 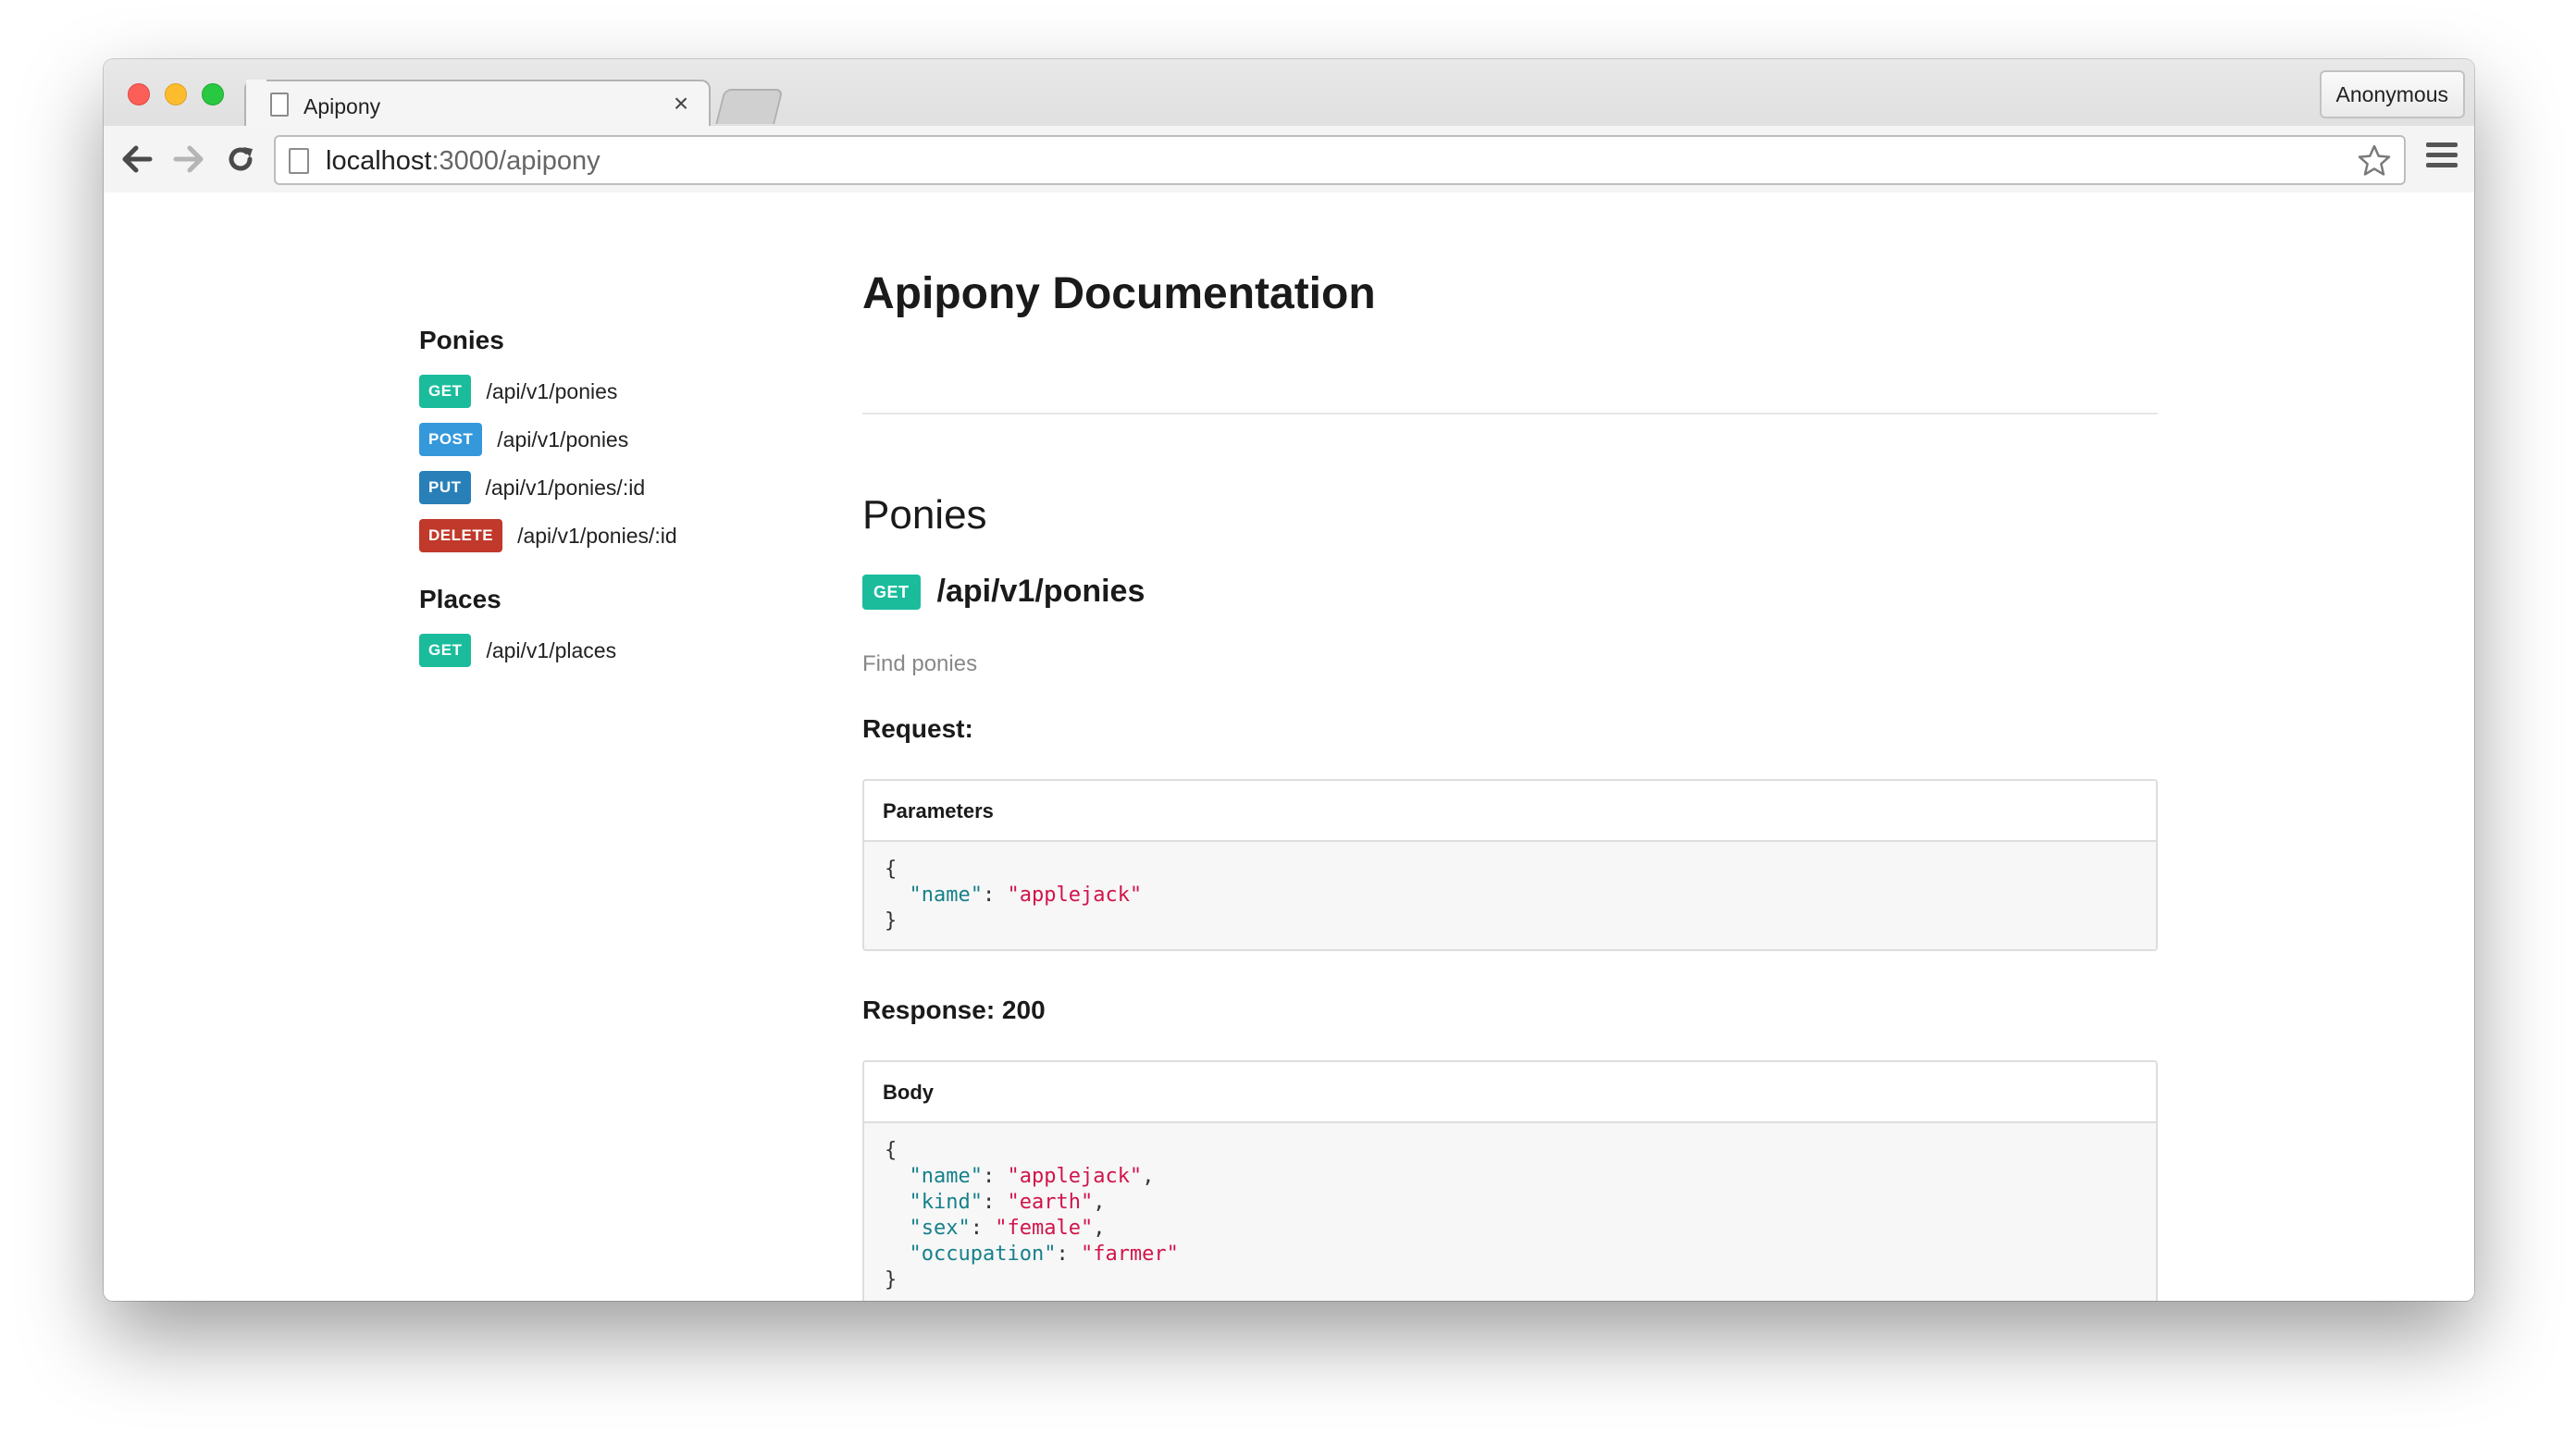 I want to click on method-badge: PUT, so click(x=445, y=487).